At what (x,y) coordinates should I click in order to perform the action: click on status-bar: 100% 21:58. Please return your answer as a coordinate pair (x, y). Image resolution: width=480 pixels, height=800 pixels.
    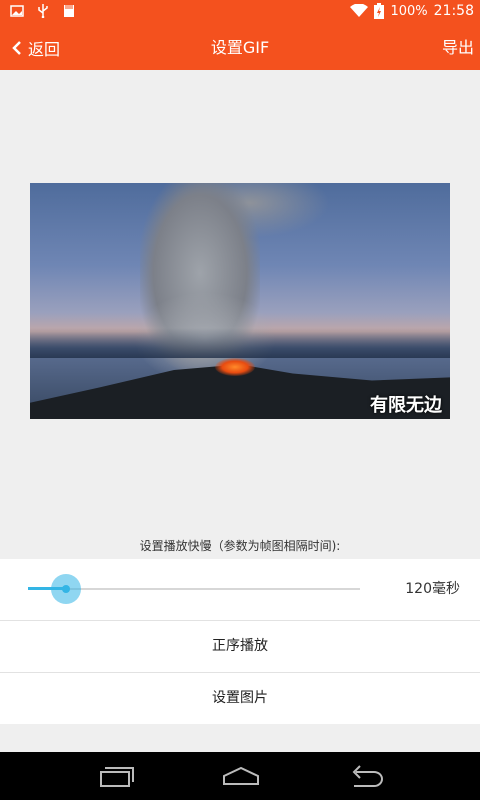
    Looking at the image, I should click on (240, 12).